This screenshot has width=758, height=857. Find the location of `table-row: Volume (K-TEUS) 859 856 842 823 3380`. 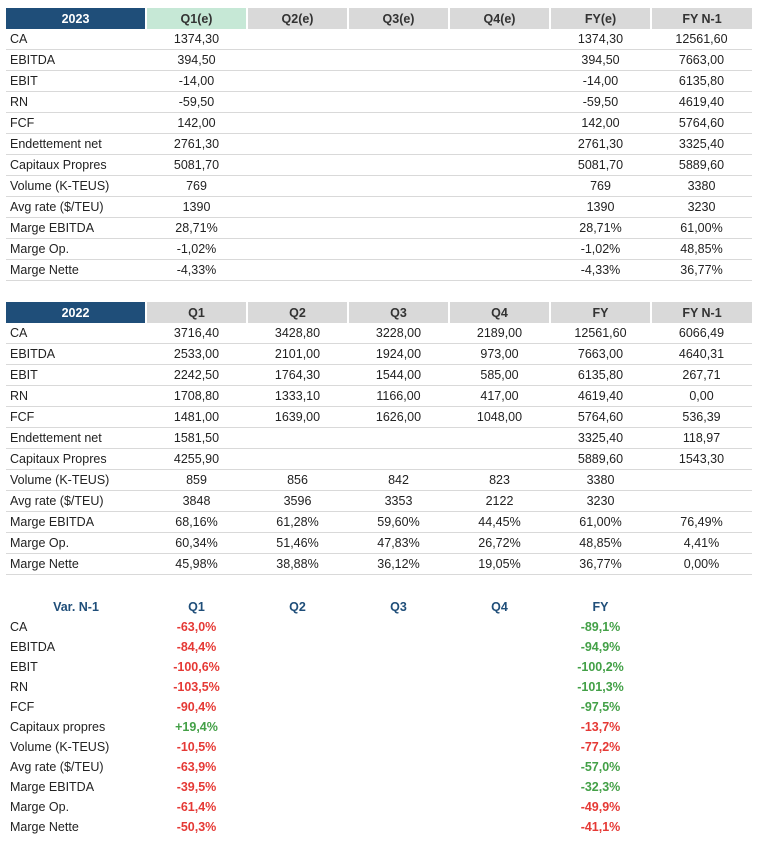

table-row: Volume (K-TEUS) 859 856 842 823 3380 is located at coordinates (379, 480).